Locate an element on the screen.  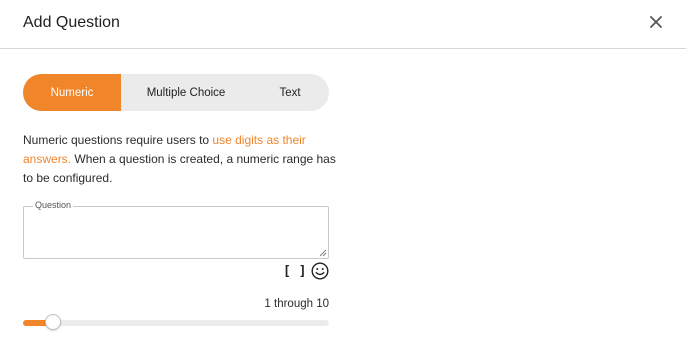
question-type-tabs: Numeric Multiple Choice Text is located at coordinates (176, 92).